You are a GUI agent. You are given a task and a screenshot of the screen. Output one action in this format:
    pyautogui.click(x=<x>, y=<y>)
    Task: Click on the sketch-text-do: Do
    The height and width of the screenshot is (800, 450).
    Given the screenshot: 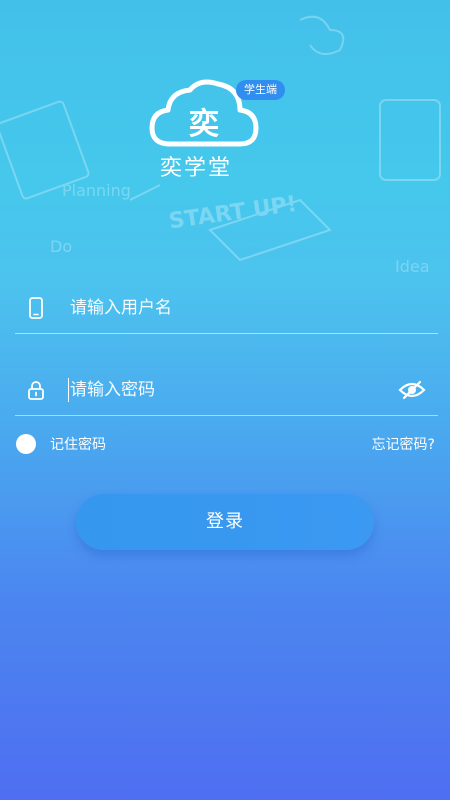 What is the action you would take?
    pyautogui.click(x=61, y=246)
    